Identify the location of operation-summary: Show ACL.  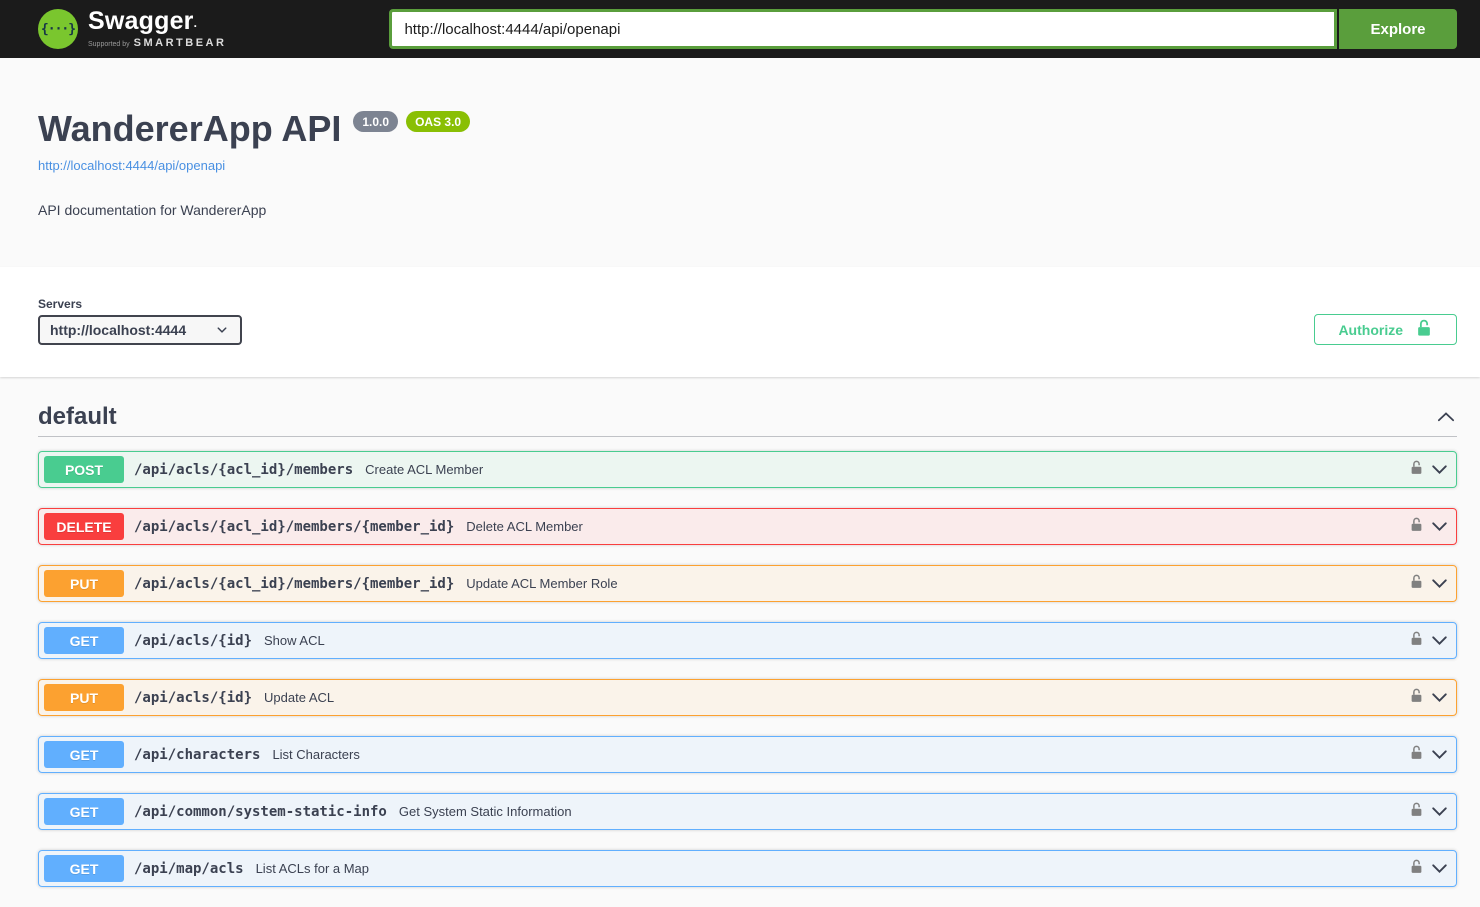
(294, 641).